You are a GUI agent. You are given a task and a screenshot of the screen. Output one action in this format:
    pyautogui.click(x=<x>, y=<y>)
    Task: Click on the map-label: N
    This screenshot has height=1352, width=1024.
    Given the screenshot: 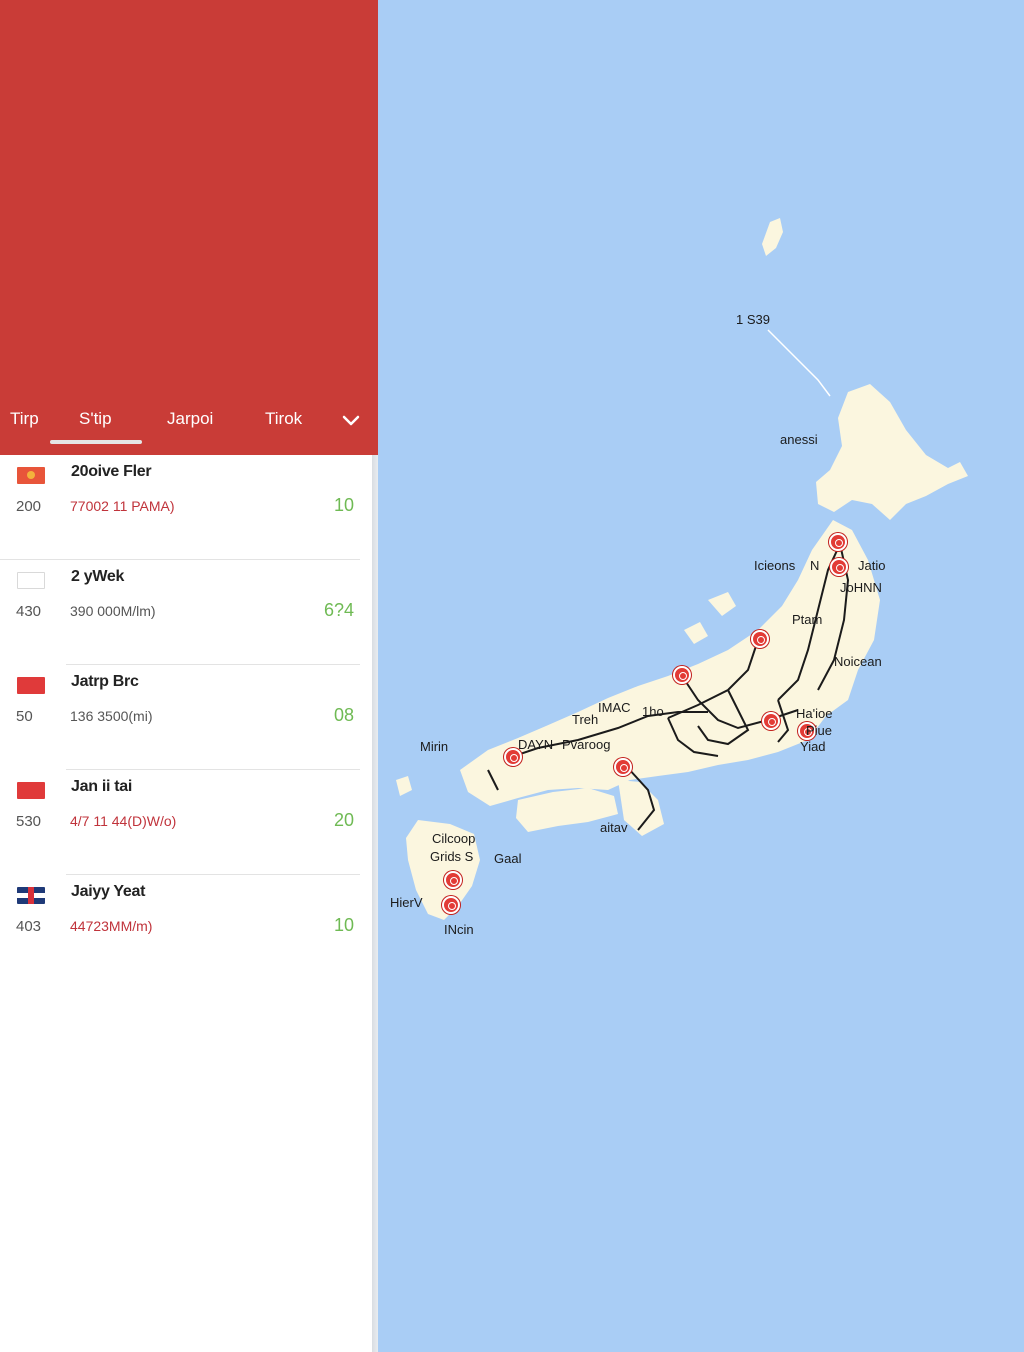 What is the action you would take?
    pyautogui.click(x=815, y=565)
    